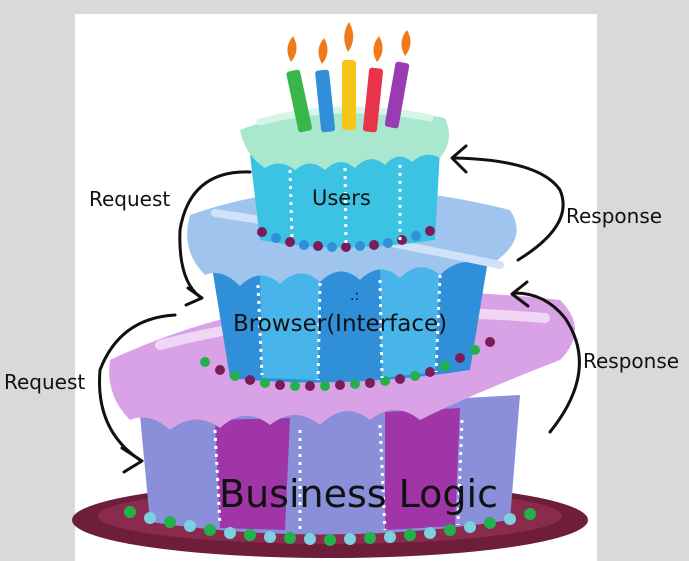  I want to click on request-arrow-upper-head, so click(194, 296).